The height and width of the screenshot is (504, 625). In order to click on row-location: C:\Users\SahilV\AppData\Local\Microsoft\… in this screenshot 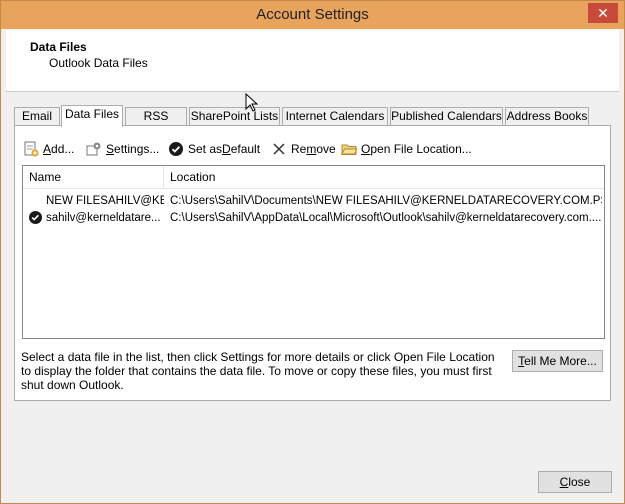, I will do `click(386, 218)`.